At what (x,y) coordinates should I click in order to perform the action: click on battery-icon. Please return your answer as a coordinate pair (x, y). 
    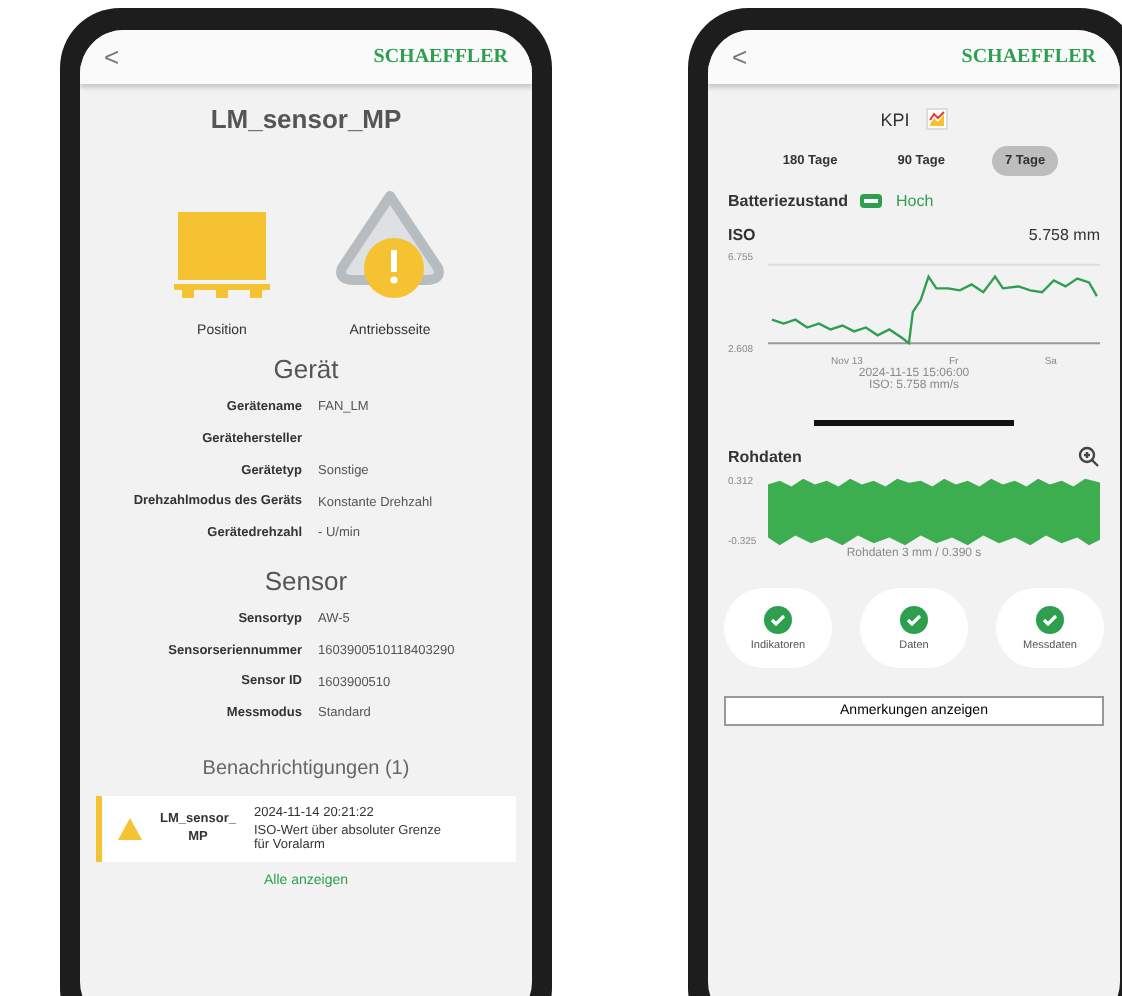
    Looking at the image, I should click on (872, 201).